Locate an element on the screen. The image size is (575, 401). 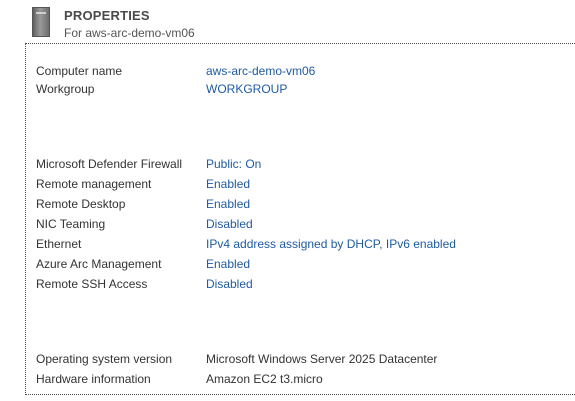
properties-header: PROPERTIES For aws-arc-demo-vm06 is located at coordinates (287, 21).